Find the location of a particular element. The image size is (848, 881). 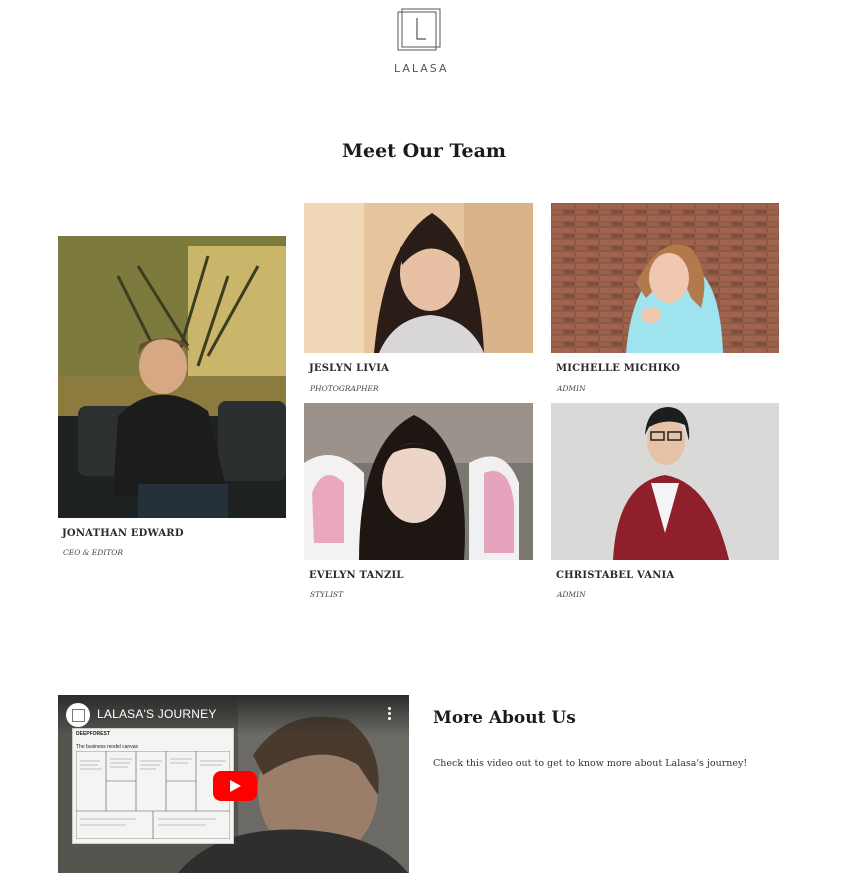

member-role: STYLIST is located at coordinates (327, 594).